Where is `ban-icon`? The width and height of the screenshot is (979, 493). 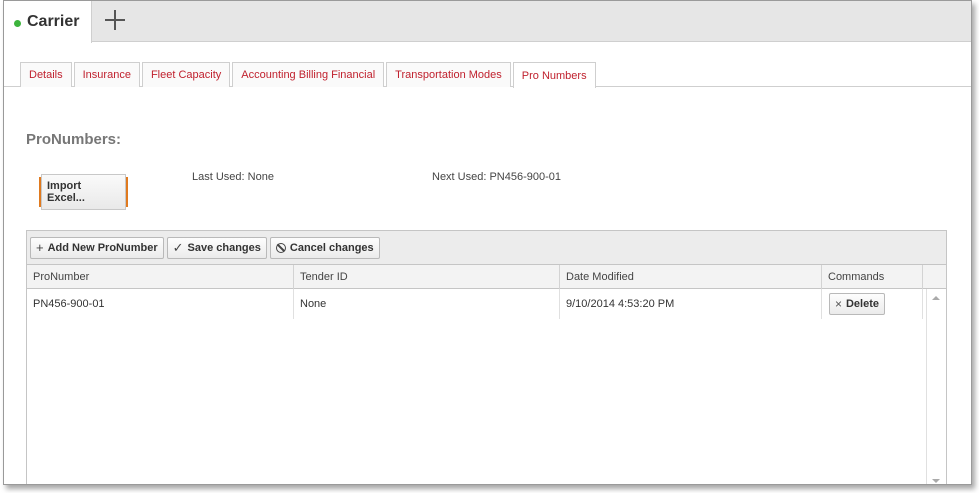
ban-icon is located at coordinates (280, 247).